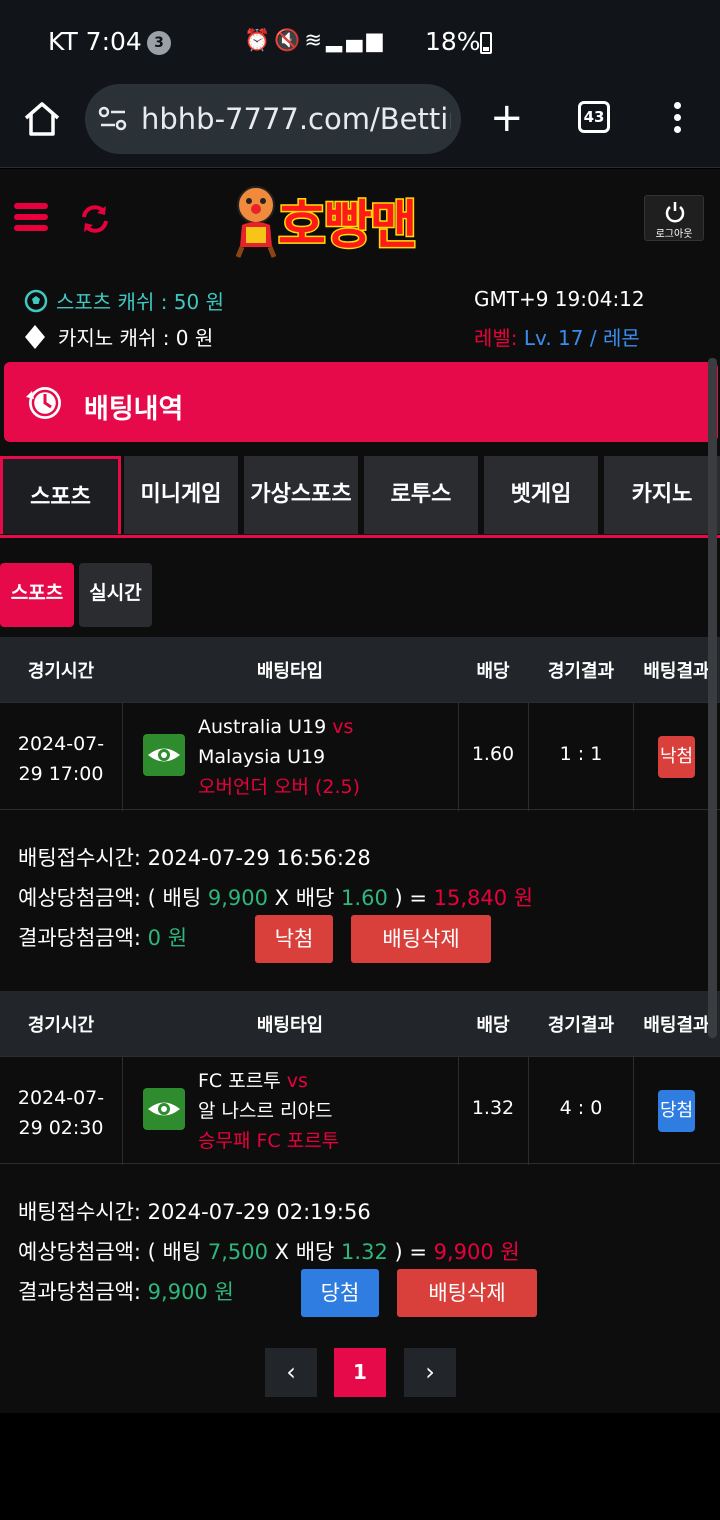 Image resolution: width=720 pixels, height=1520 pixels. Describe the element at coordinates (239, 1081) in the screenshot. I see `home-team: FC 포르투` at that location.